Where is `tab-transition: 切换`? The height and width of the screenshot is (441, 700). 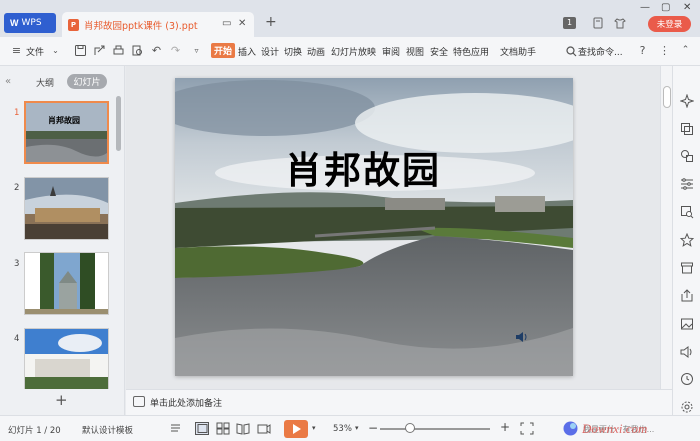 tab-transition: 切换 is located at coordinates (293, 51).